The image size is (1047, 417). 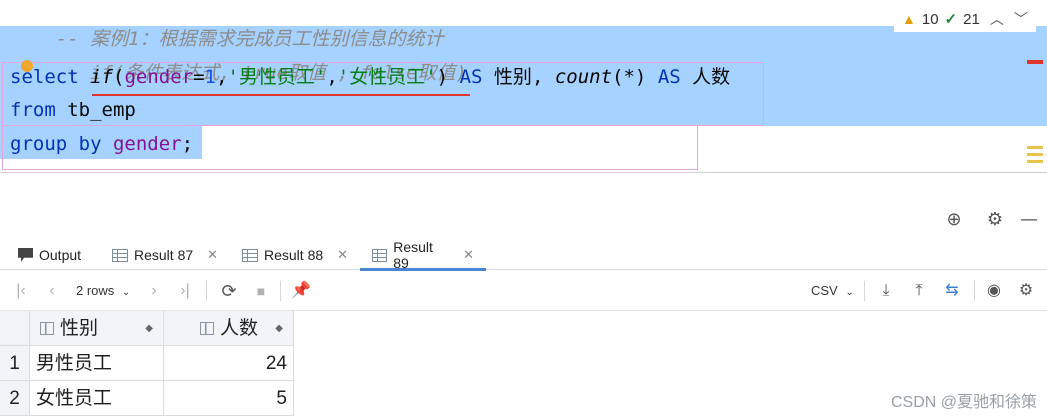 What do you see at coordinates (44, 77) in the screenshot?
I see `keyword-select: select` at bounding box center [44, 77].